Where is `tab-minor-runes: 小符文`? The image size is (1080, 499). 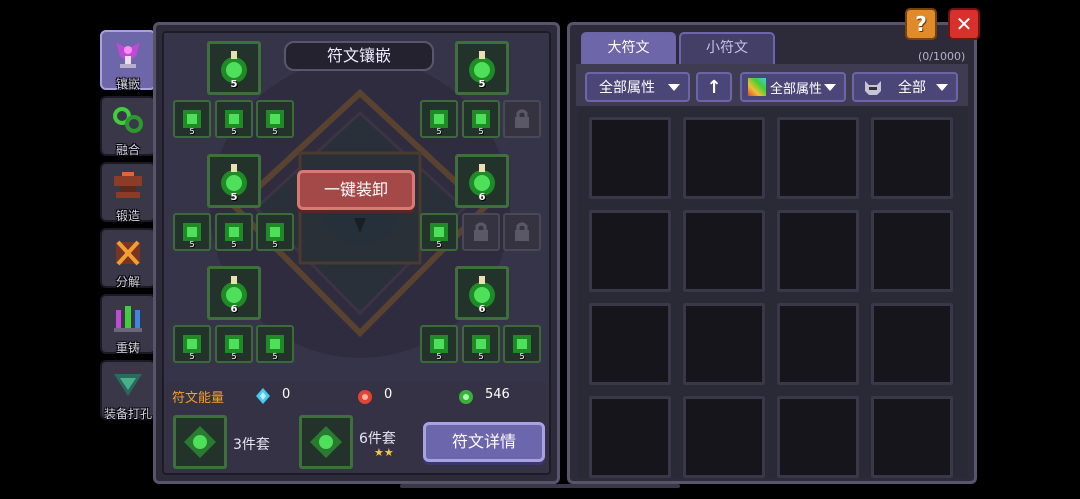 tab-minor-runes: 小符文 is located at coordinates (727, 48).